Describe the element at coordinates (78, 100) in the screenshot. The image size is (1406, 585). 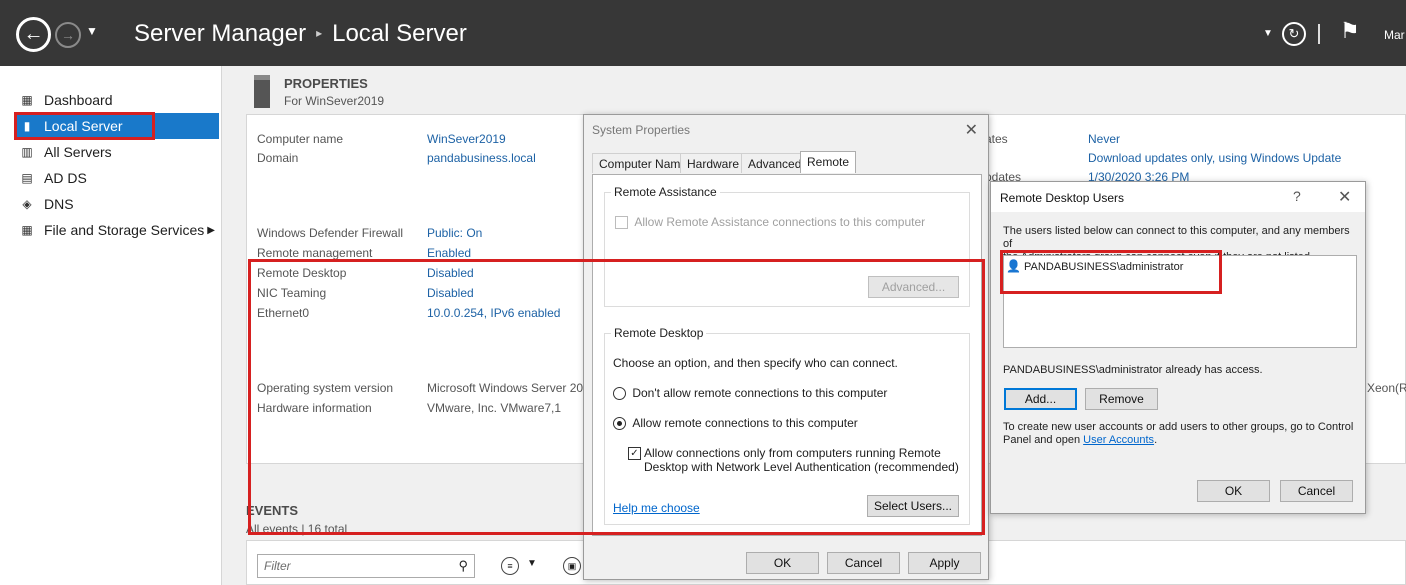
I see `sidebar-item-label: Dashboard` at that location.